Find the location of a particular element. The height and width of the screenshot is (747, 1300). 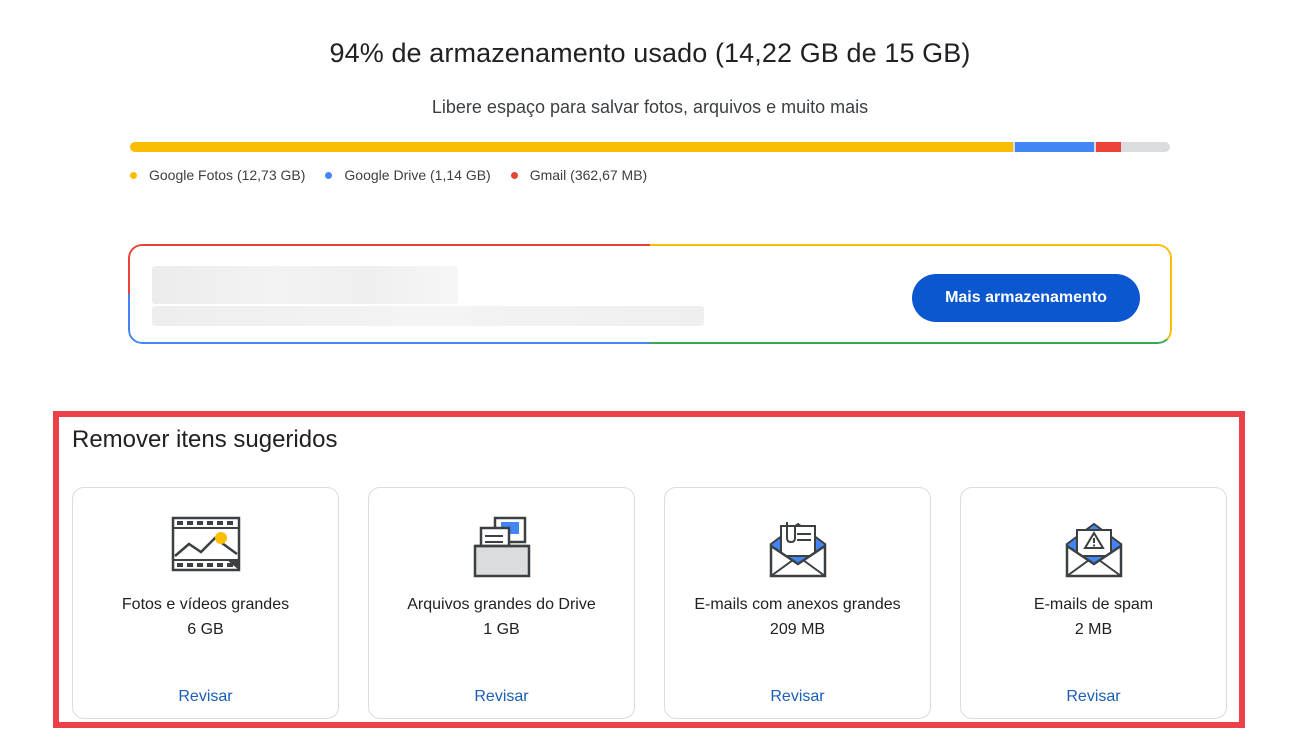

legend-item-drive: Google Drive (1,14 GB) is located at coordinates (408, 175).